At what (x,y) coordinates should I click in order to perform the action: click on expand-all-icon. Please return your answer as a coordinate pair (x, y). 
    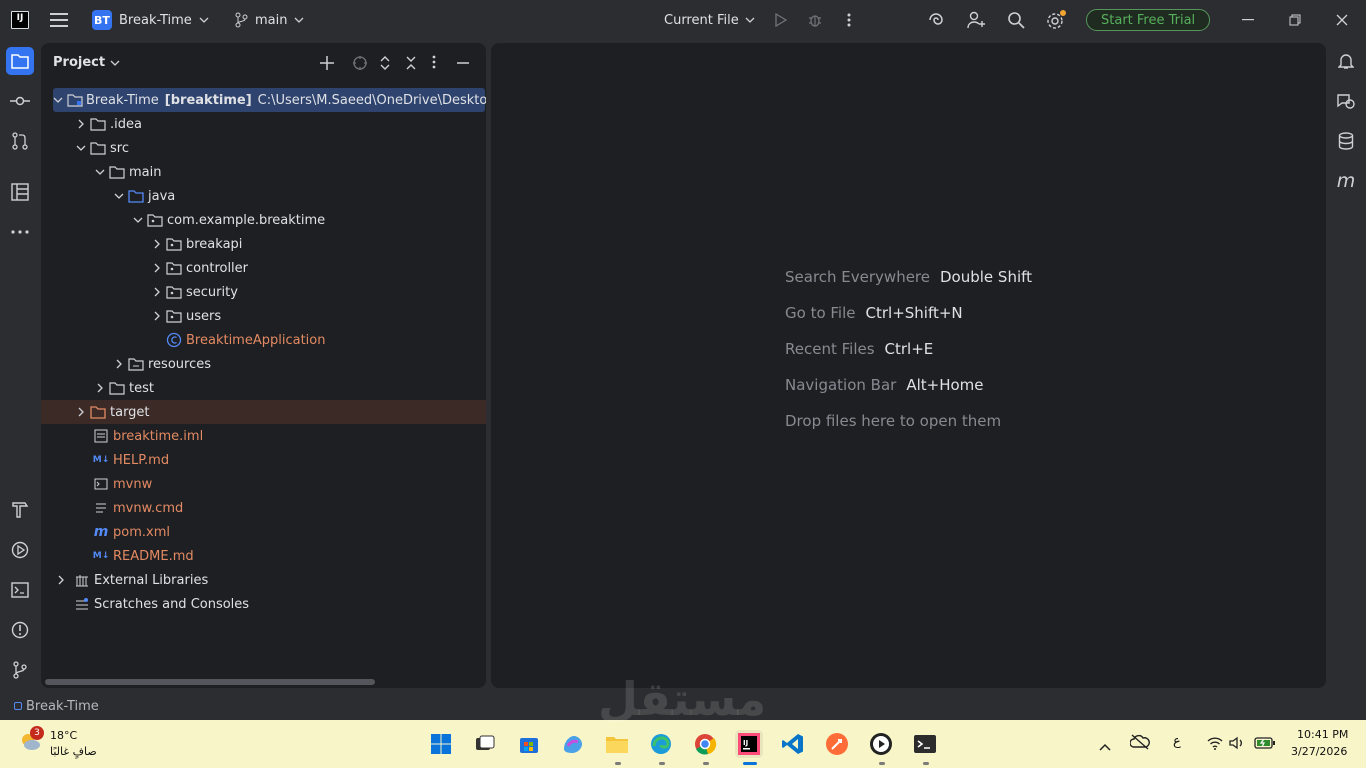
    Looking at the image, I should click on (385, 63).